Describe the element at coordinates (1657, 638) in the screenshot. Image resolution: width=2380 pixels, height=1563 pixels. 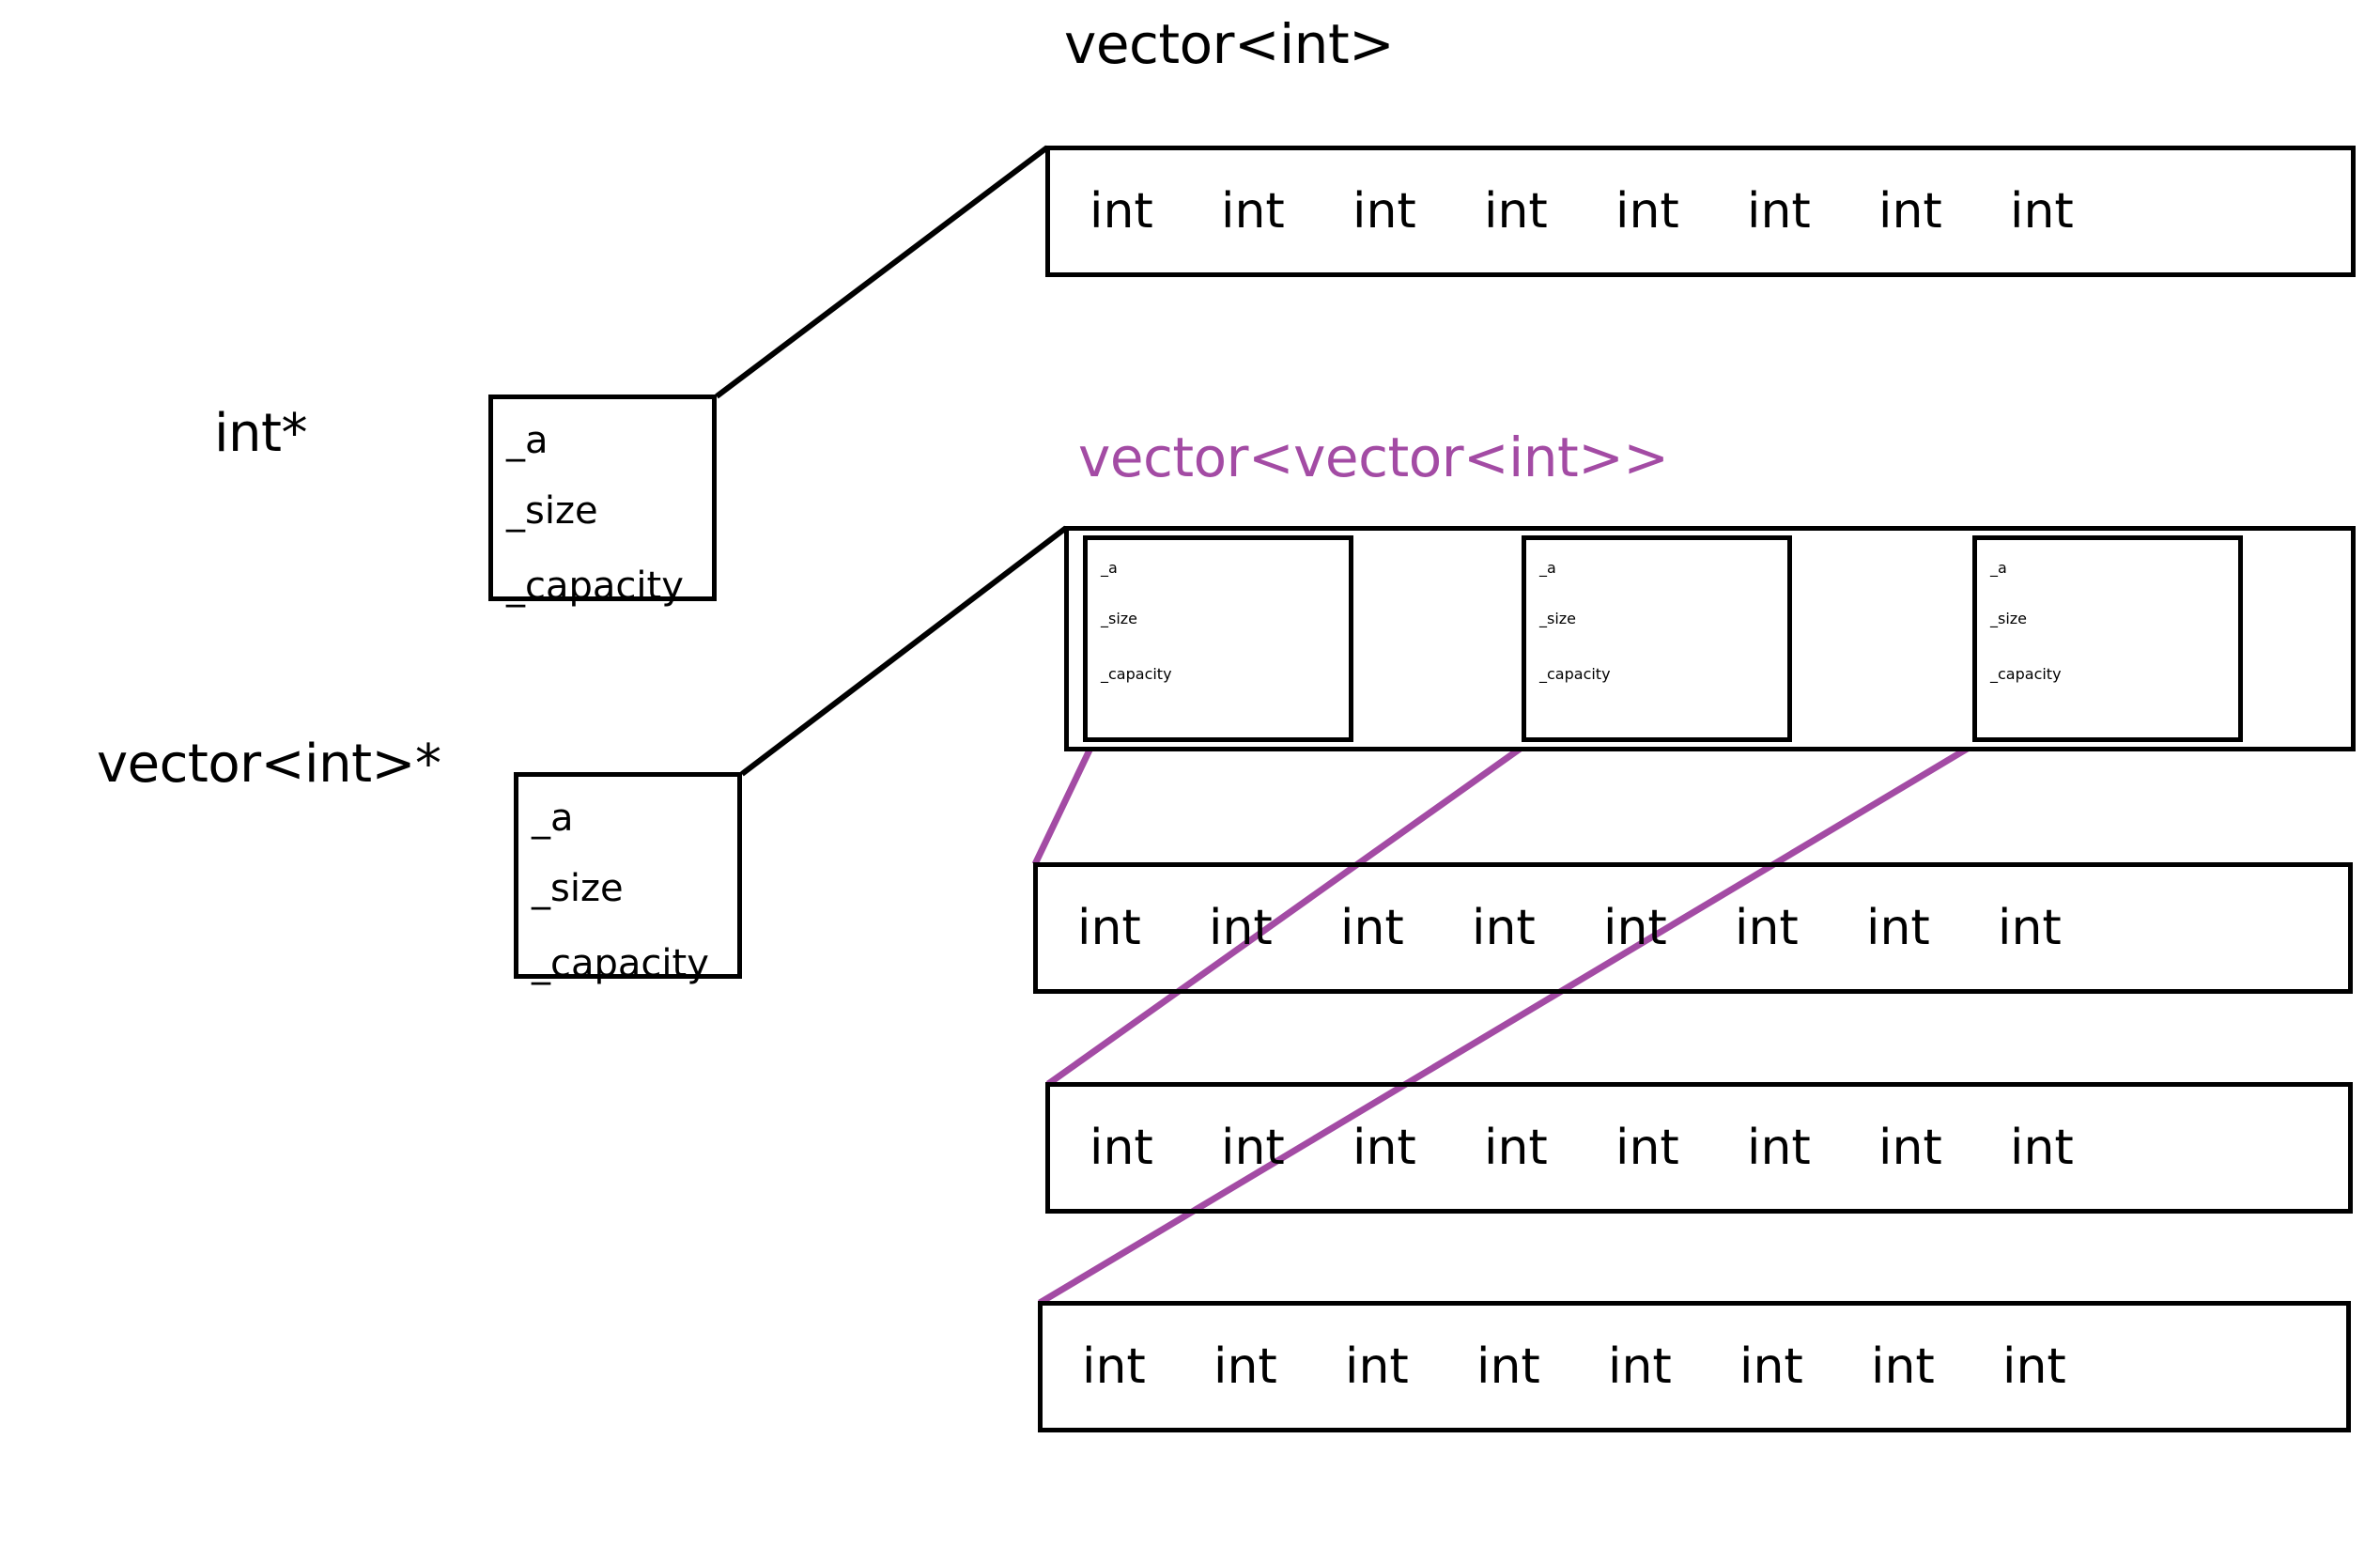
I see `struct-box-inner-vector-1: _a _size _capacity` at that location.